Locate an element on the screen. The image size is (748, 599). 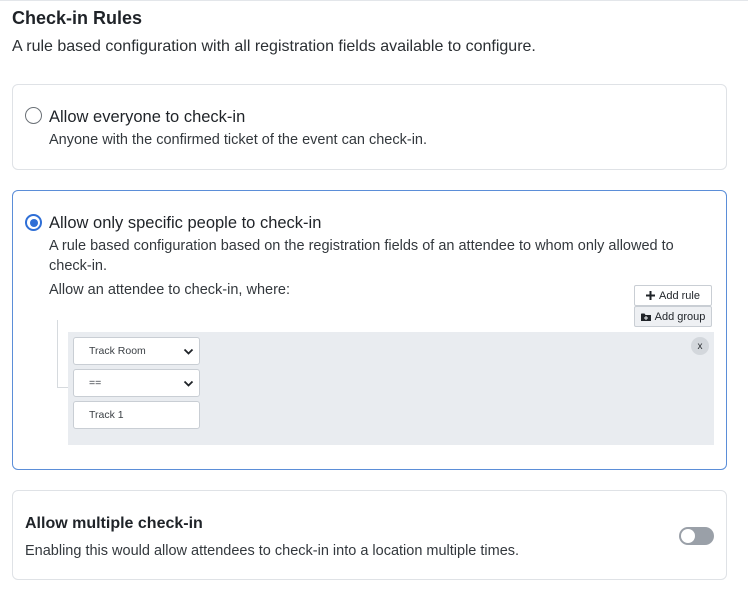
close-icon: x is located at coordinates (700, 346).